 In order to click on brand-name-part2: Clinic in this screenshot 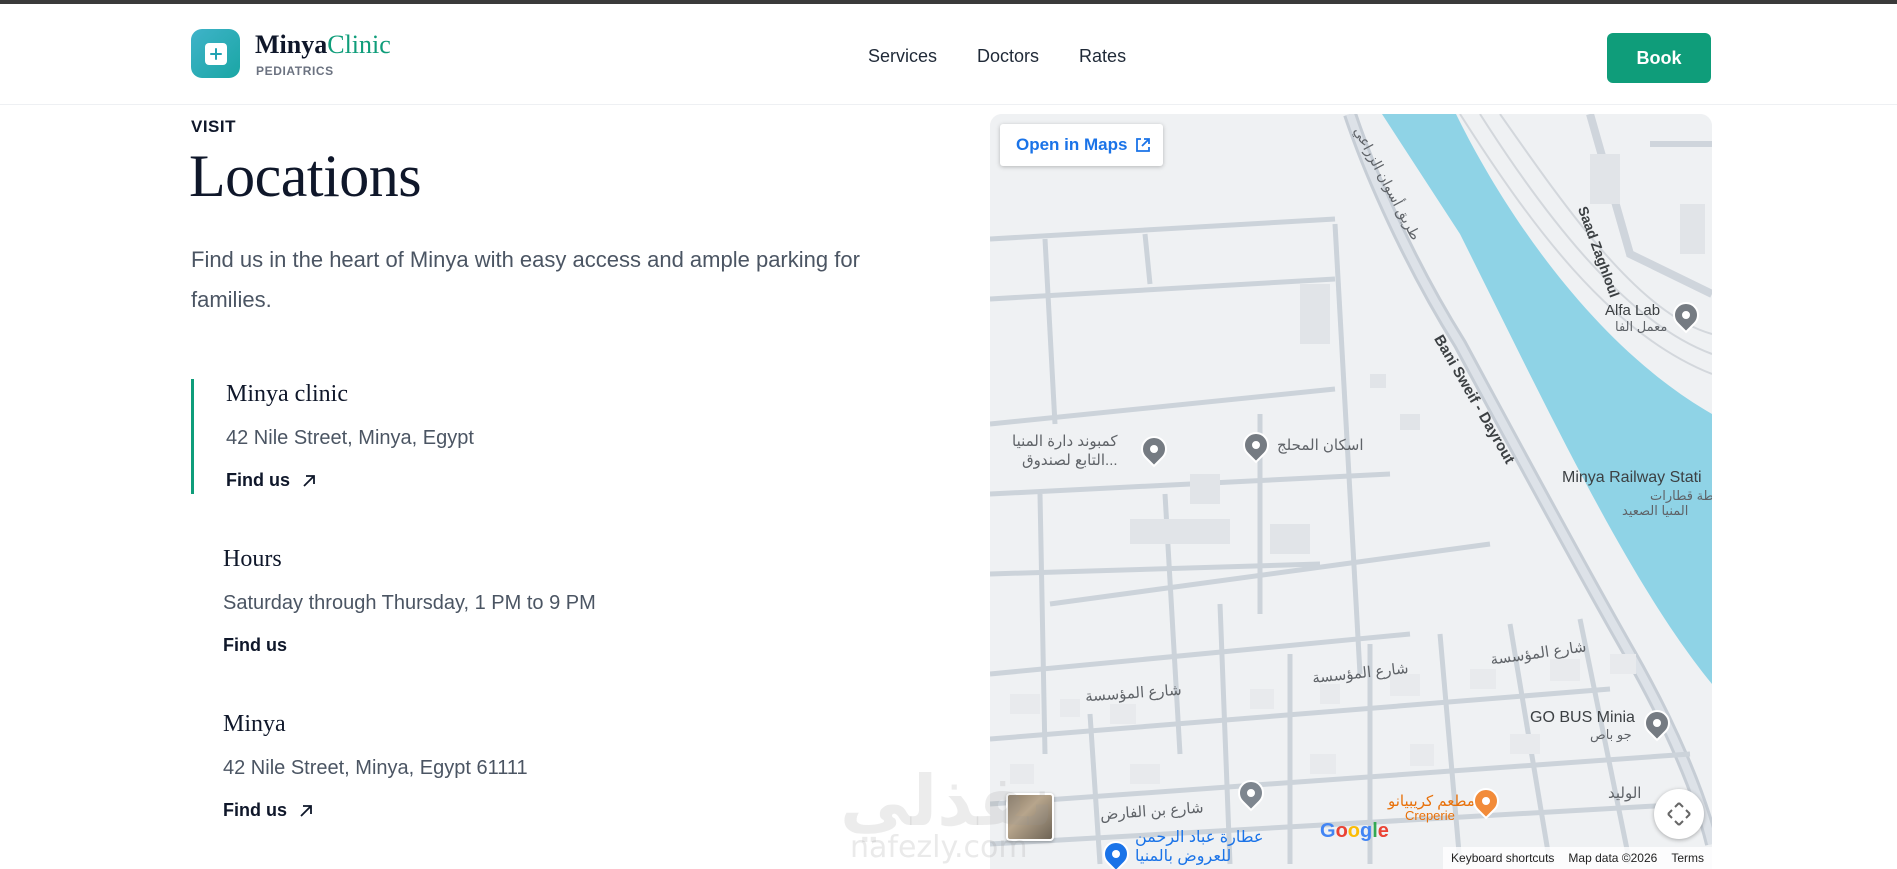, I will do `click(359, 44)`.